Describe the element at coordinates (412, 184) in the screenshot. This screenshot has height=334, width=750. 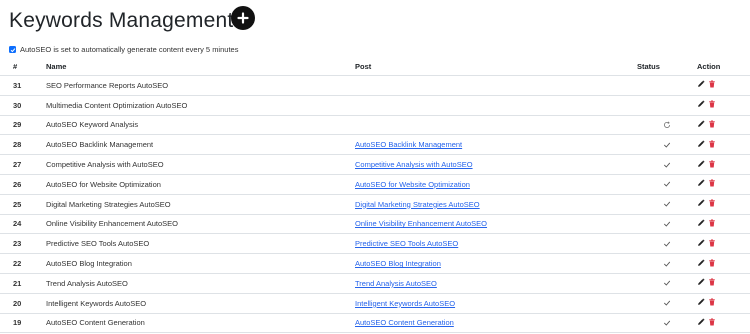
I see `post-link: AutoSEO for Website Optimization` at that location.